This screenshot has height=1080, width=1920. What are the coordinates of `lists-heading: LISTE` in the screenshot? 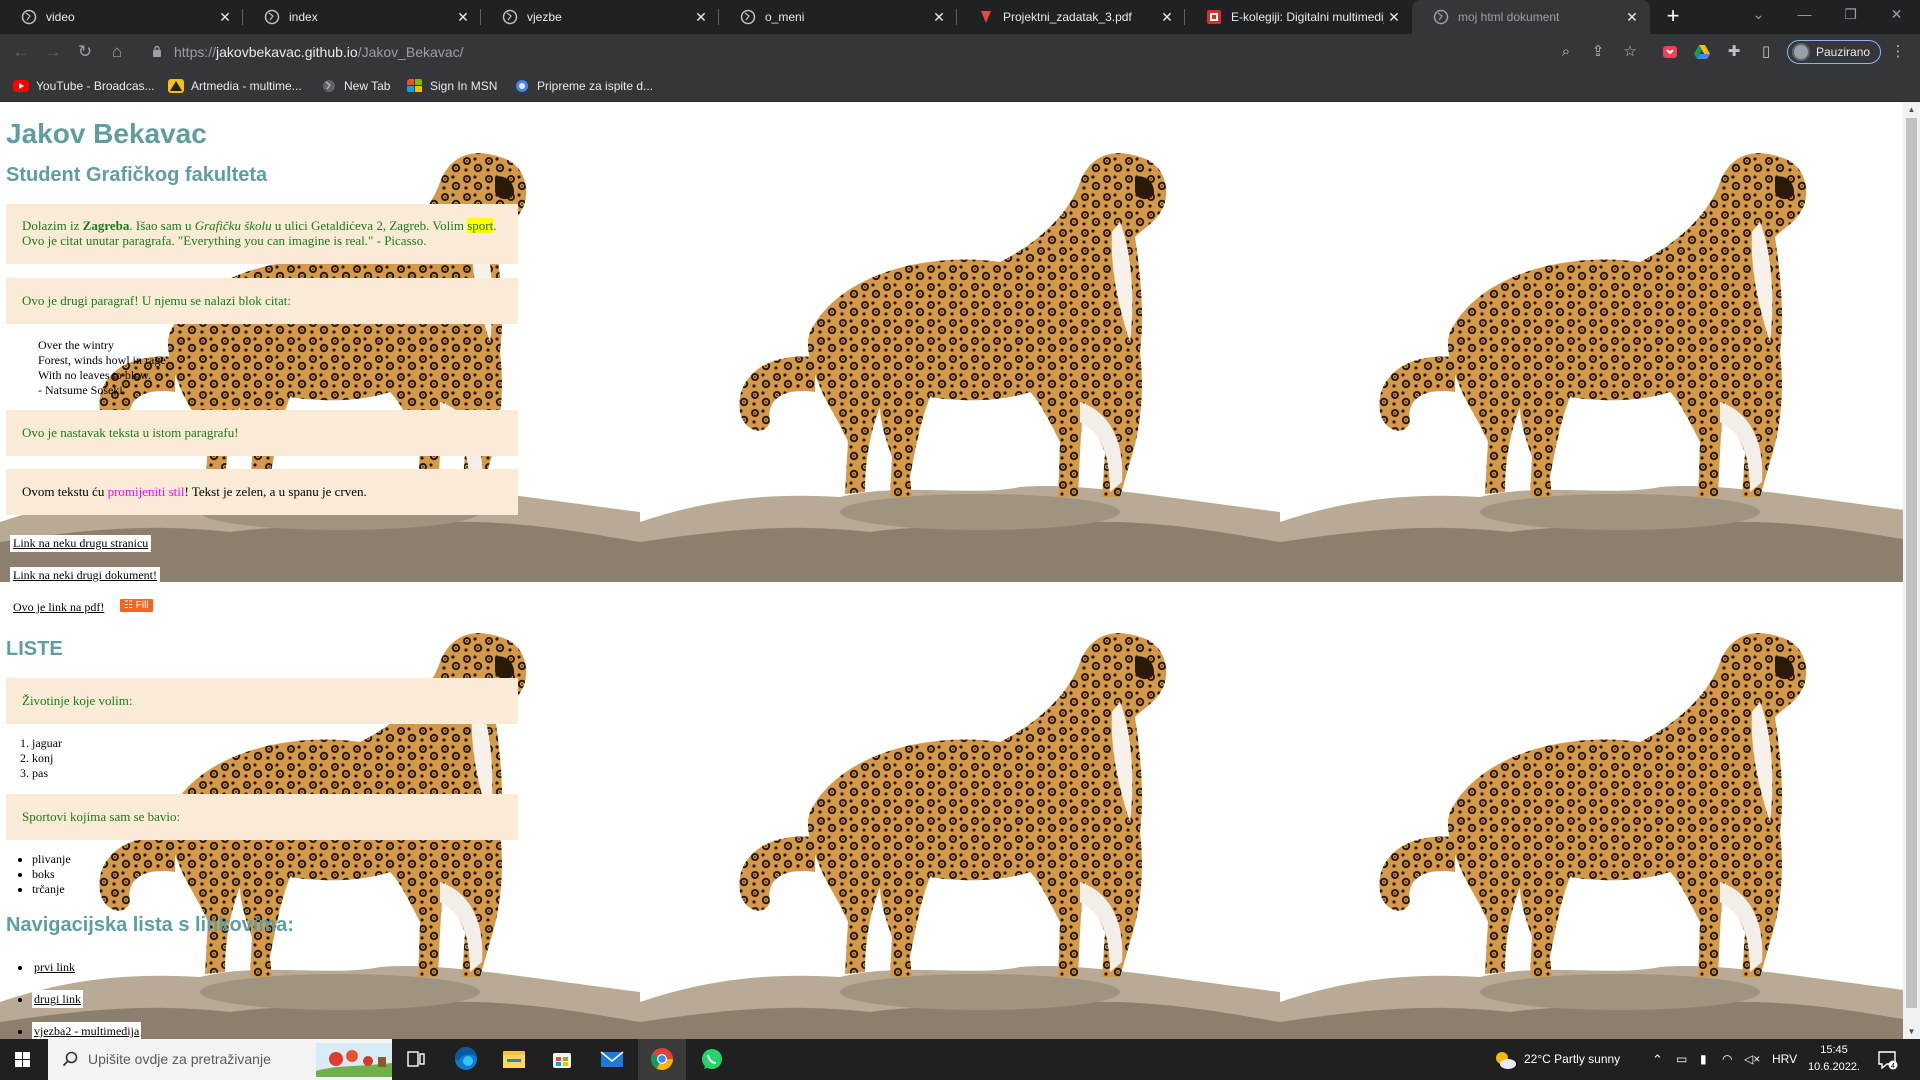 It's located at (34, 649).